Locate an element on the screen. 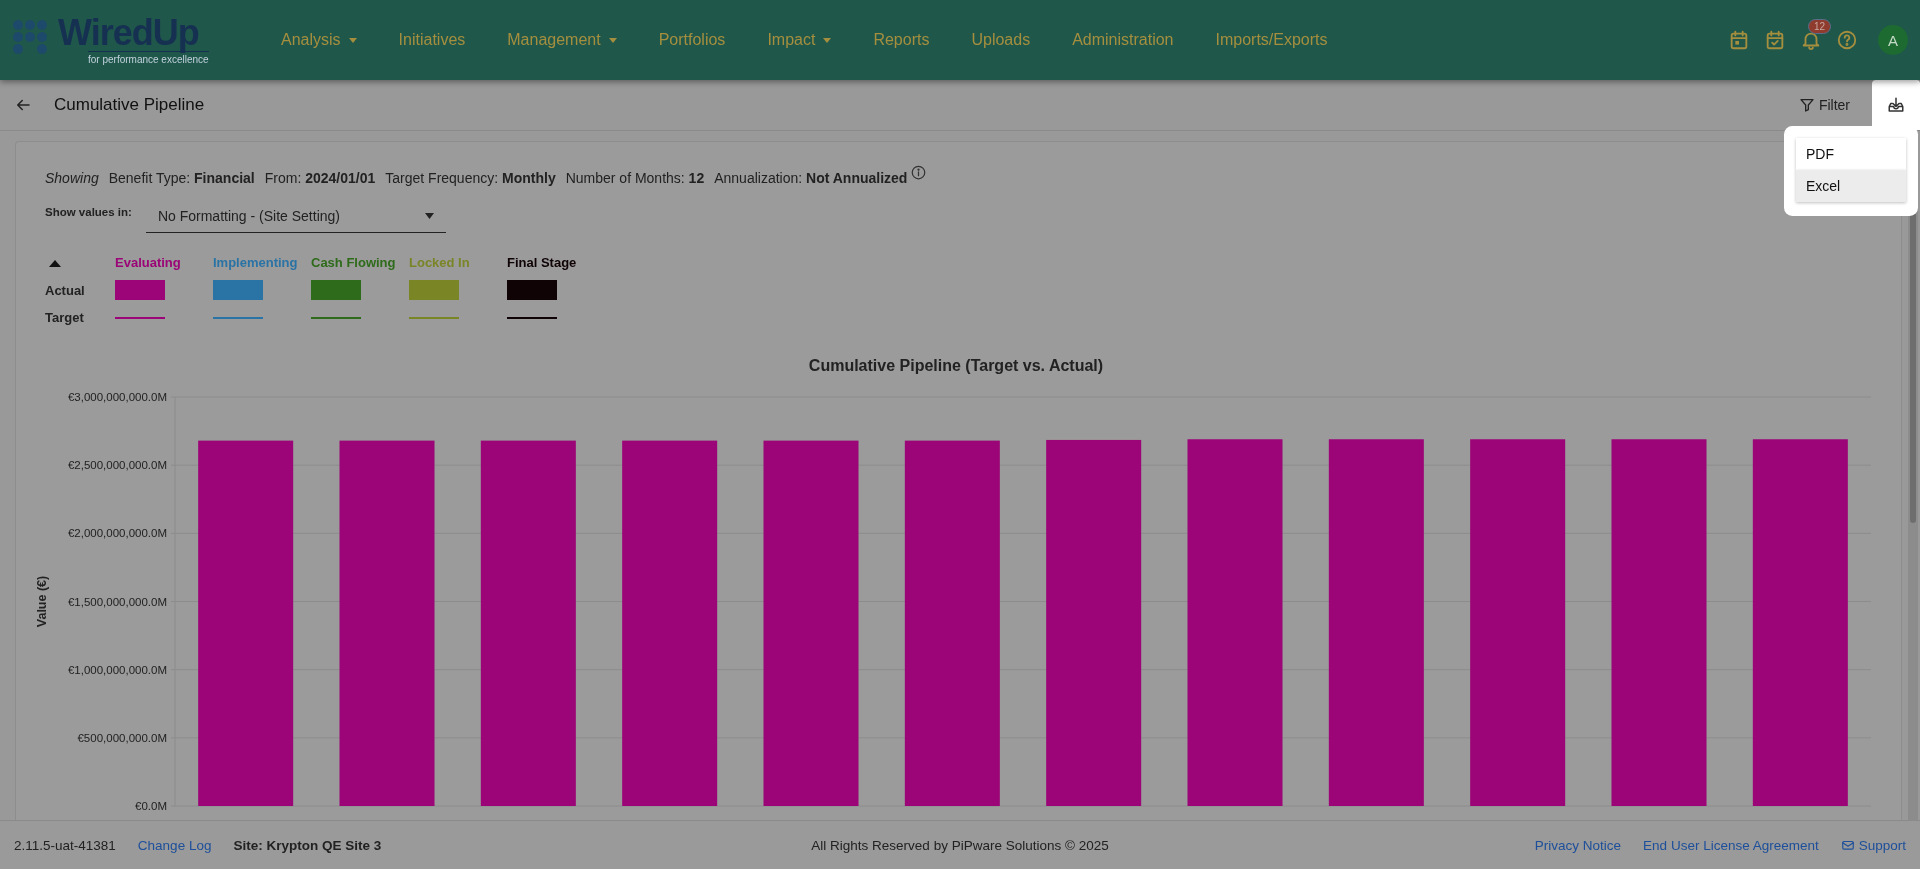  format-select: No Formatting - (Site Setting) is located at coordinates (295, 217).